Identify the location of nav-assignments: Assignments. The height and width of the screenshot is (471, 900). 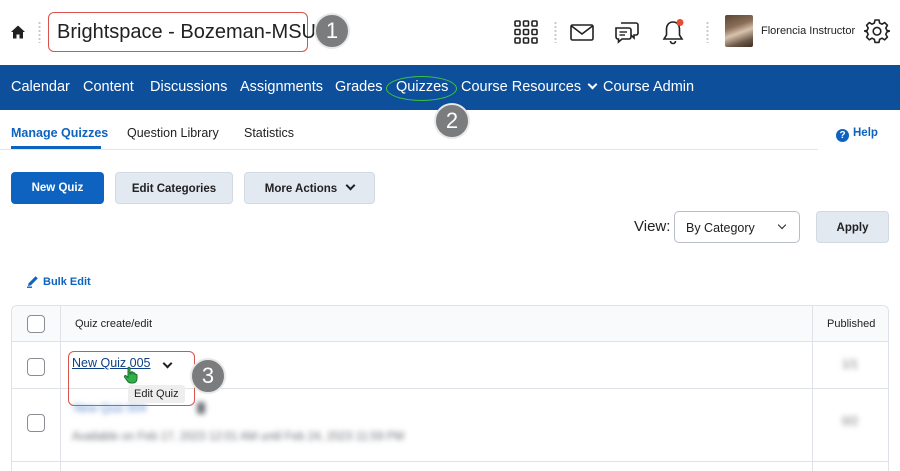
(281, 87).